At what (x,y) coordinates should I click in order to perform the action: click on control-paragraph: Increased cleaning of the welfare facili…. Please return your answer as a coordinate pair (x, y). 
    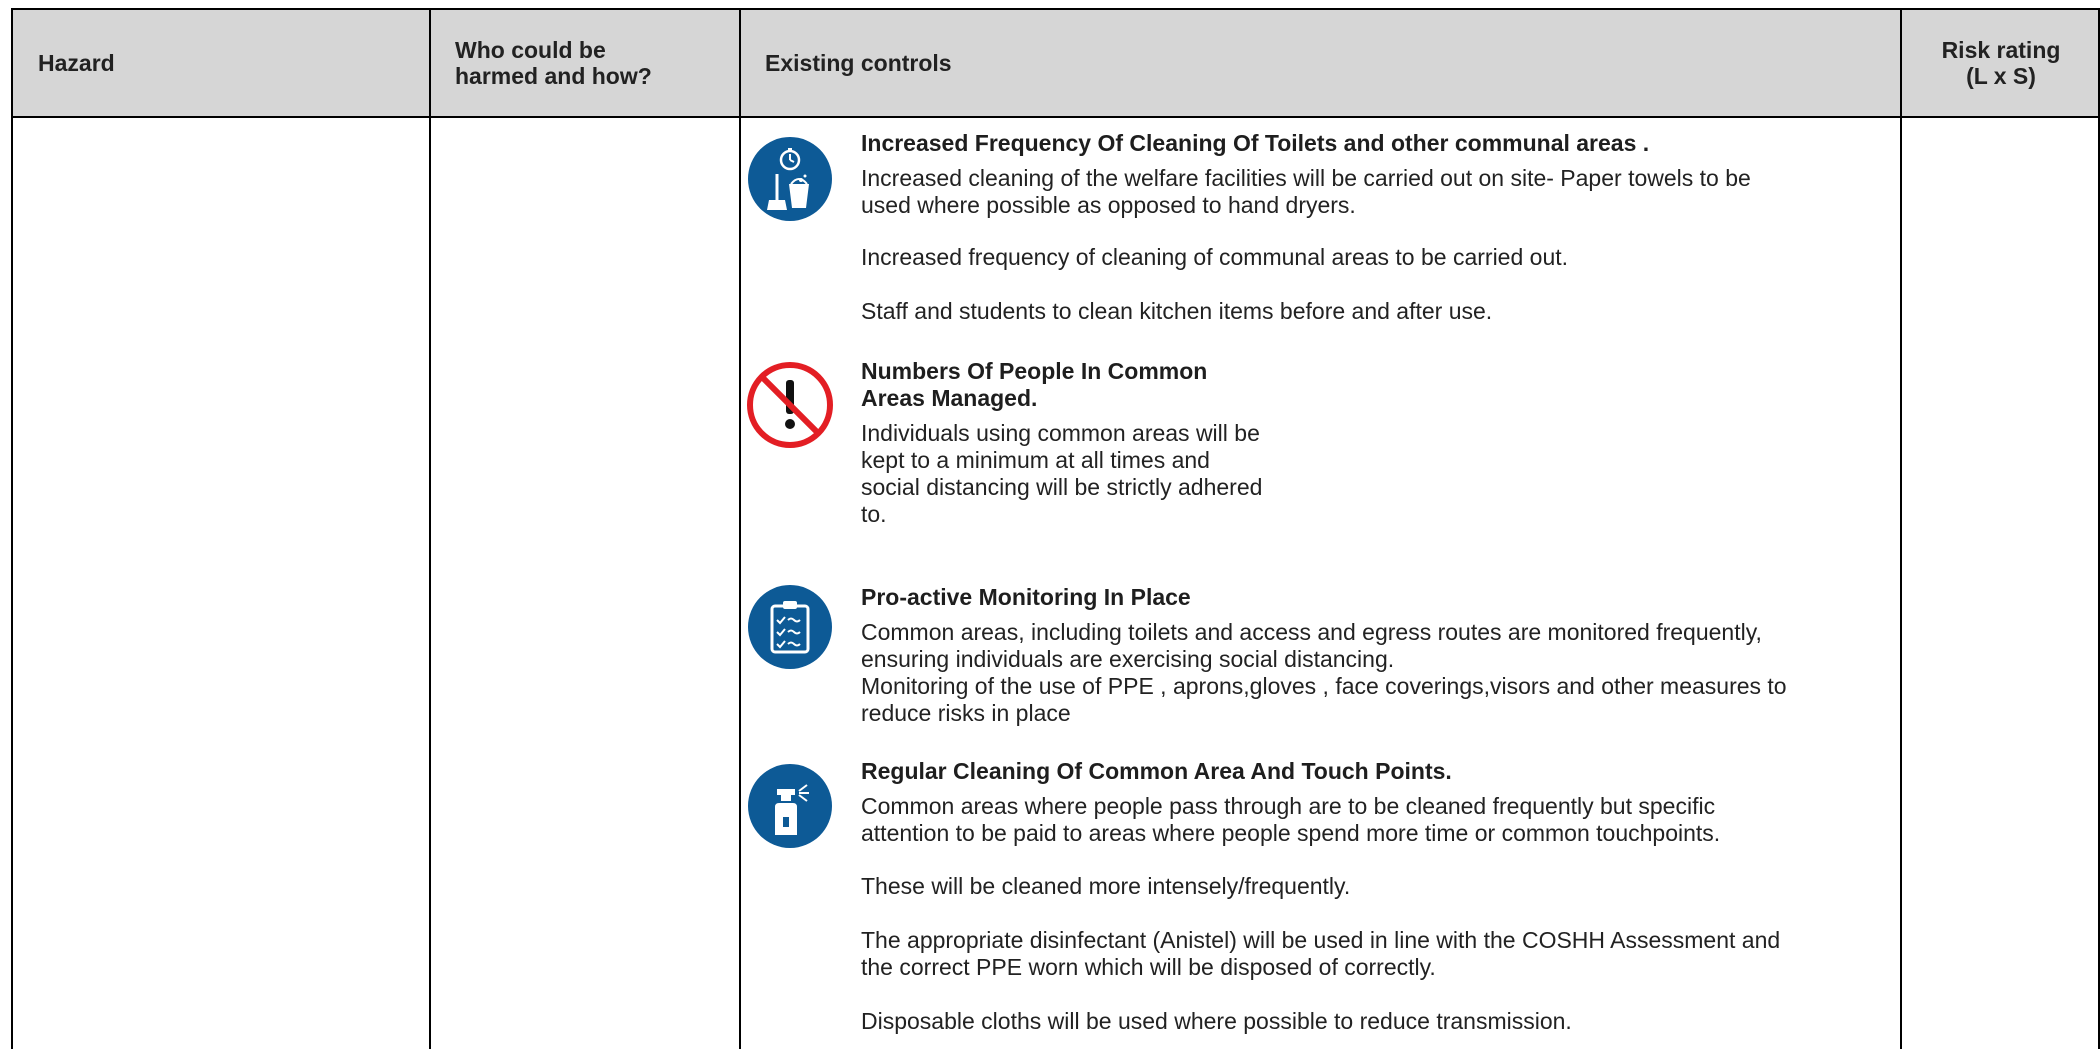
    Looking at the image, I should click on (1306, 192).